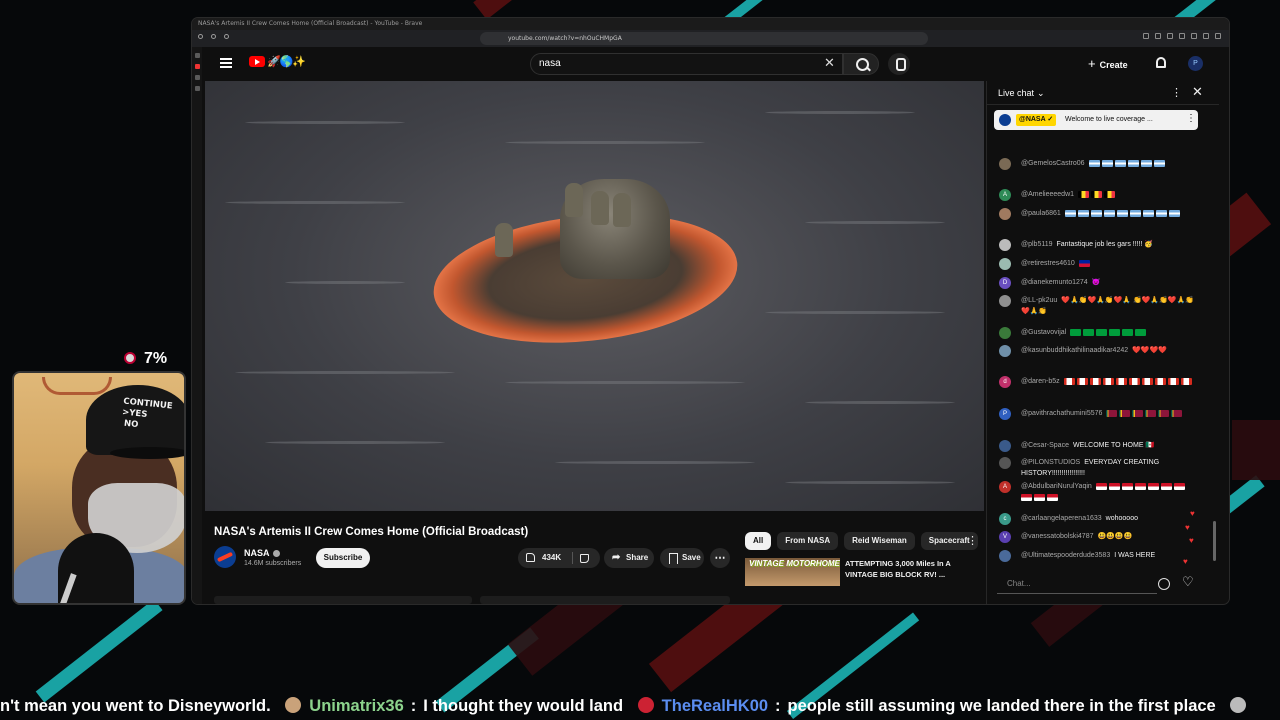 The height and width of the screenshot is (720, 1280). I want to click on youtube-logo-icon, so click(257, 61).